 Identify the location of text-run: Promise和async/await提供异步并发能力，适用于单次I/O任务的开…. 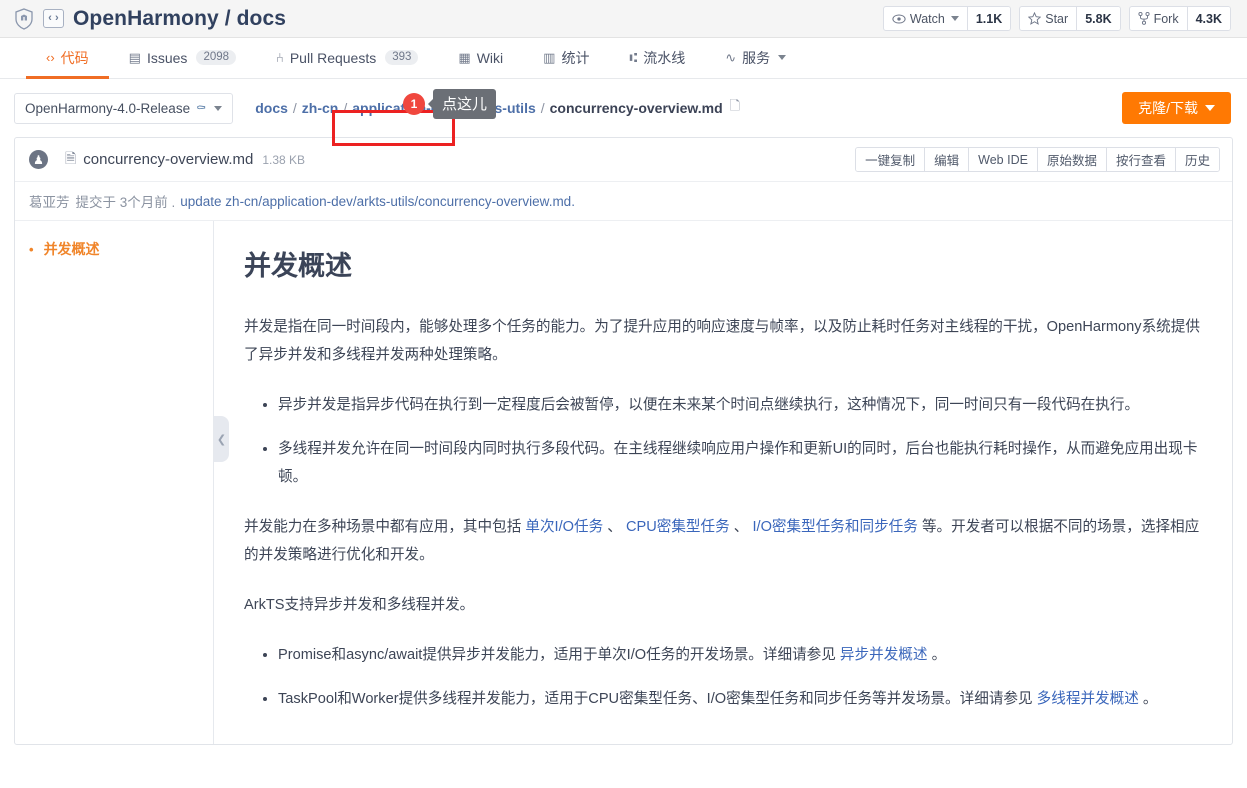
(557, 655).